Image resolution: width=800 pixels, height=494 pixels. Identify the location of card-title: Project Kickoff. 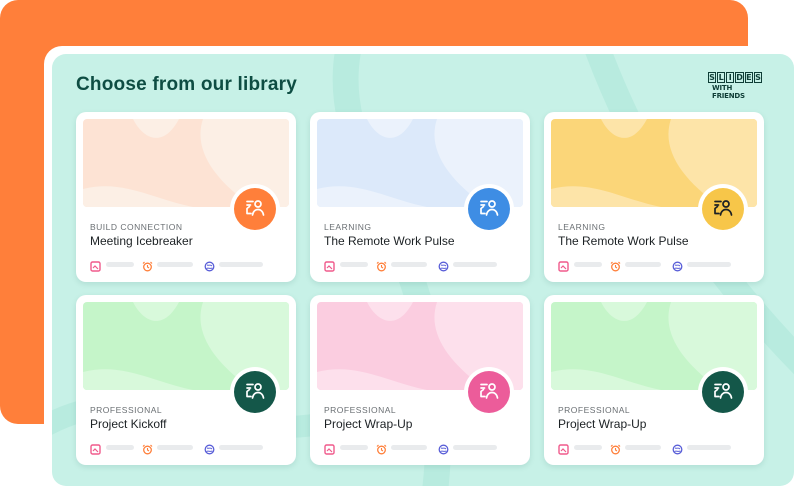
(128, 424).